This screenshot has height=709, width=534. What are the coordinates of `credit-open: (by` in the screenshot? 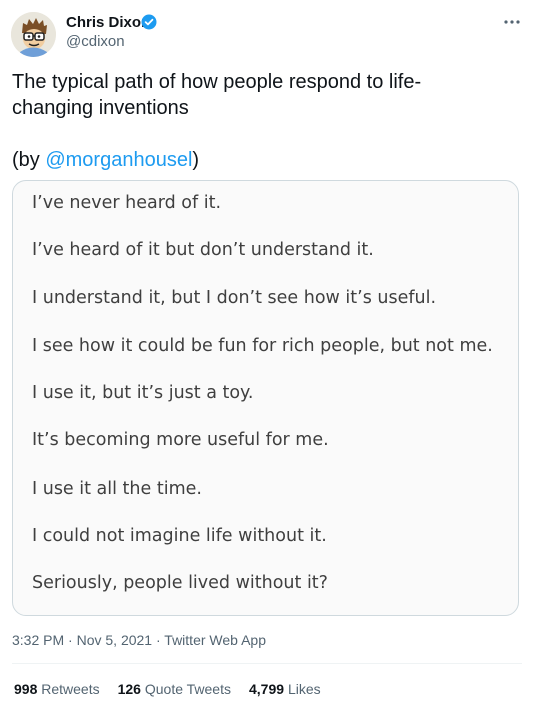 It's located at (29, 160).